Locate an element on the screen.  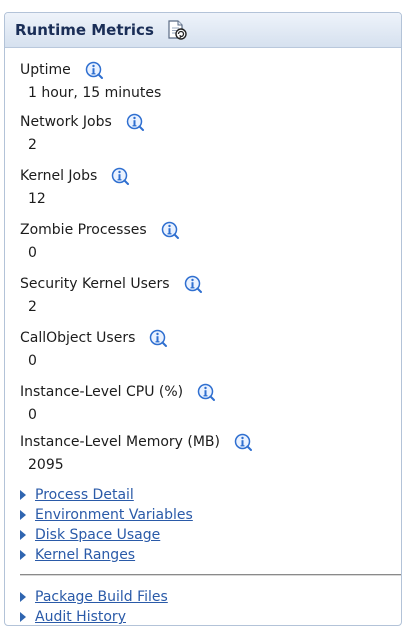
metric-label: Instance-Level CPU (%) is located at coordinates (102, 392).